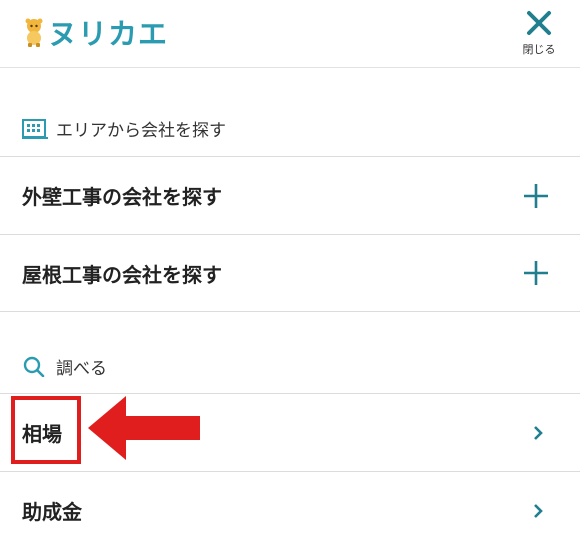  What do you see at coordinates (290, 34) in the screenshot?
I see `menu-header: ヌリカエ 閉じる` at bounding box center [290, 34].